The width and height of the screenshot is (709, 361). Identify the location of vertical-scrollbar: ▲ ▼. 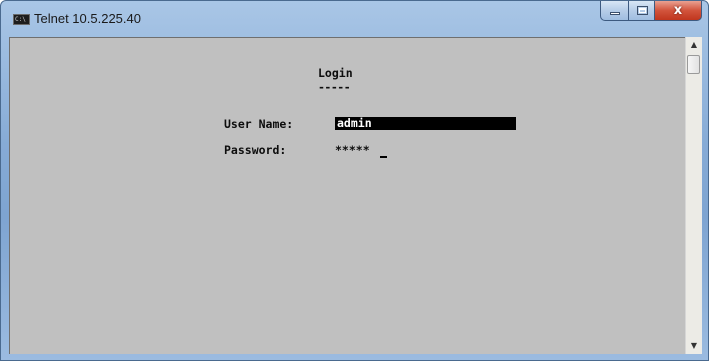
(693, 195).